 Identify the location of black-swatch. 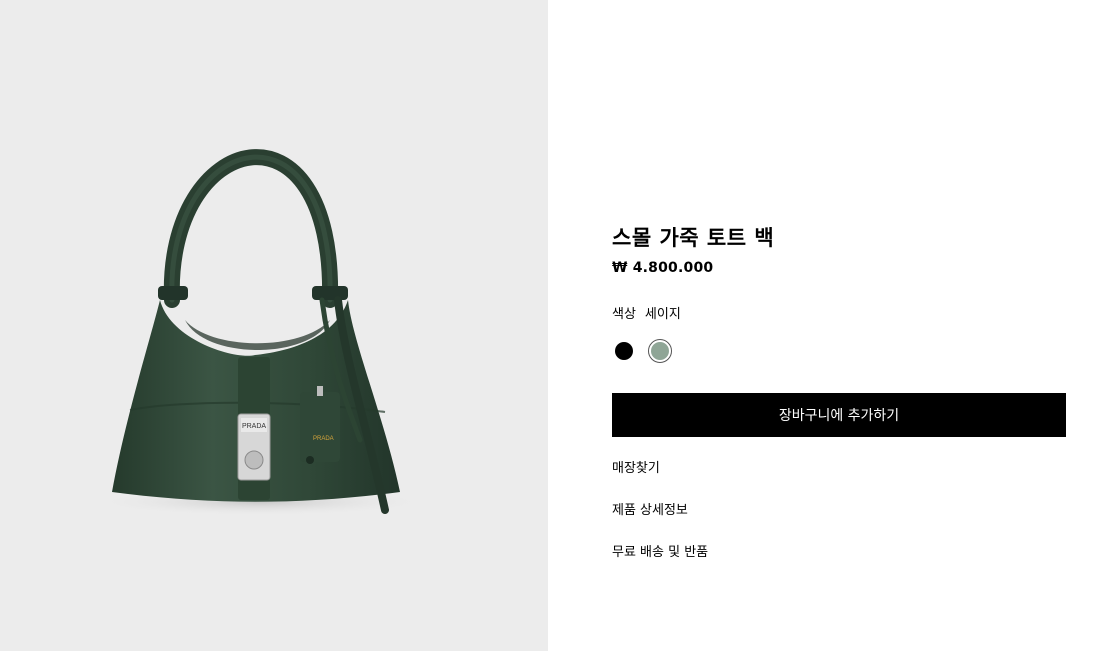
(624, 351).